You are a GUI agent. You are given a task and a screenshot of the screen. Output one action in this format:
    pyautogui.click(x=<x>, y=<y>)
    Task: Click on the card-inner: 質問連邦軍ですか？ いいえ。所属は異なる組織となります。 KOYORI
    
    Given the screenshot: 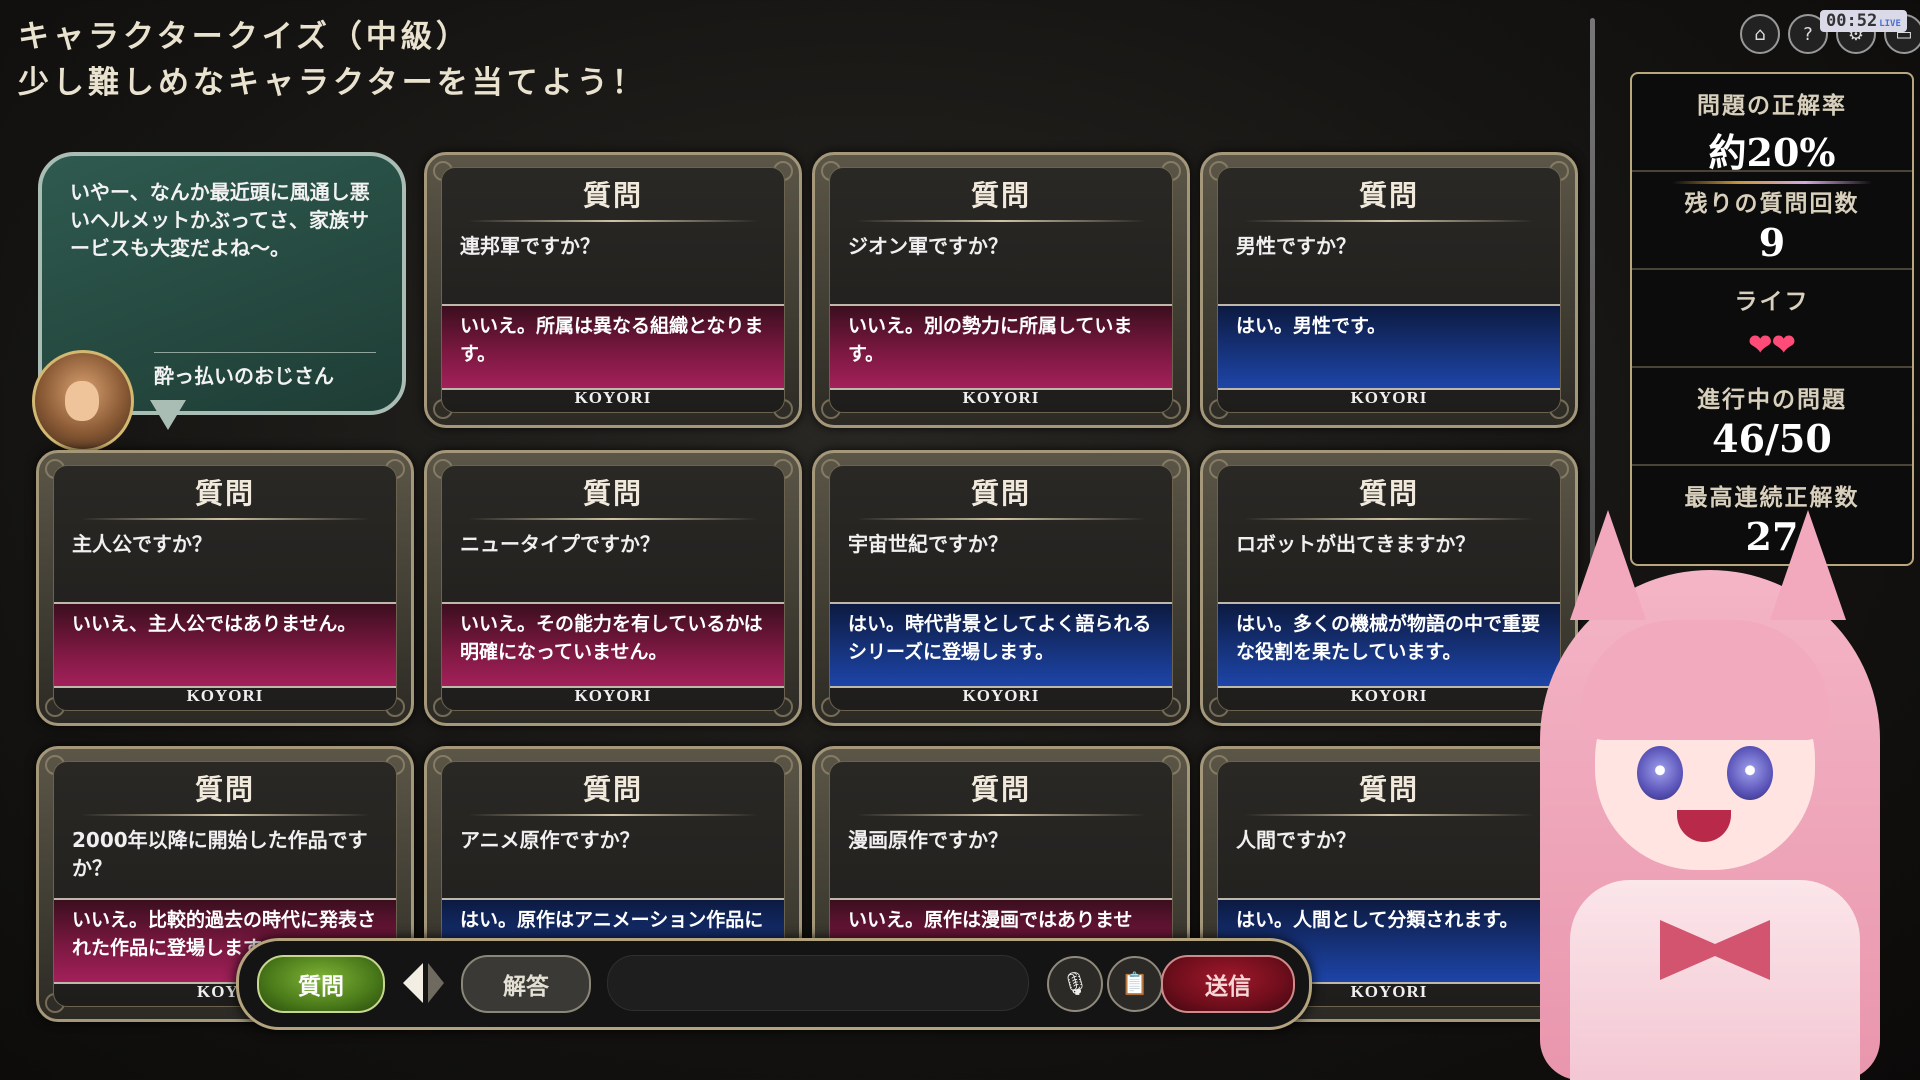 What is the action you would take?
    pyautogui.click(x=613, y=290)
    